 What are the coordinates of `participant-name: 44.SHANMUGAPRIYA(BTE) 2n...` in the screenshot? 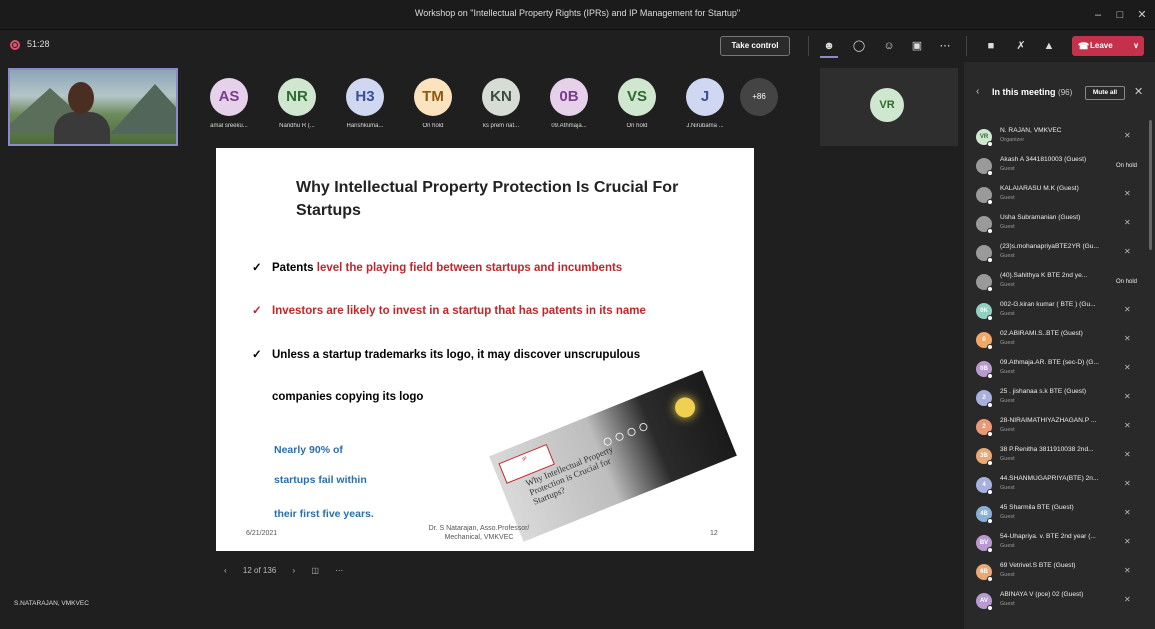 It's located at (1049, 478).